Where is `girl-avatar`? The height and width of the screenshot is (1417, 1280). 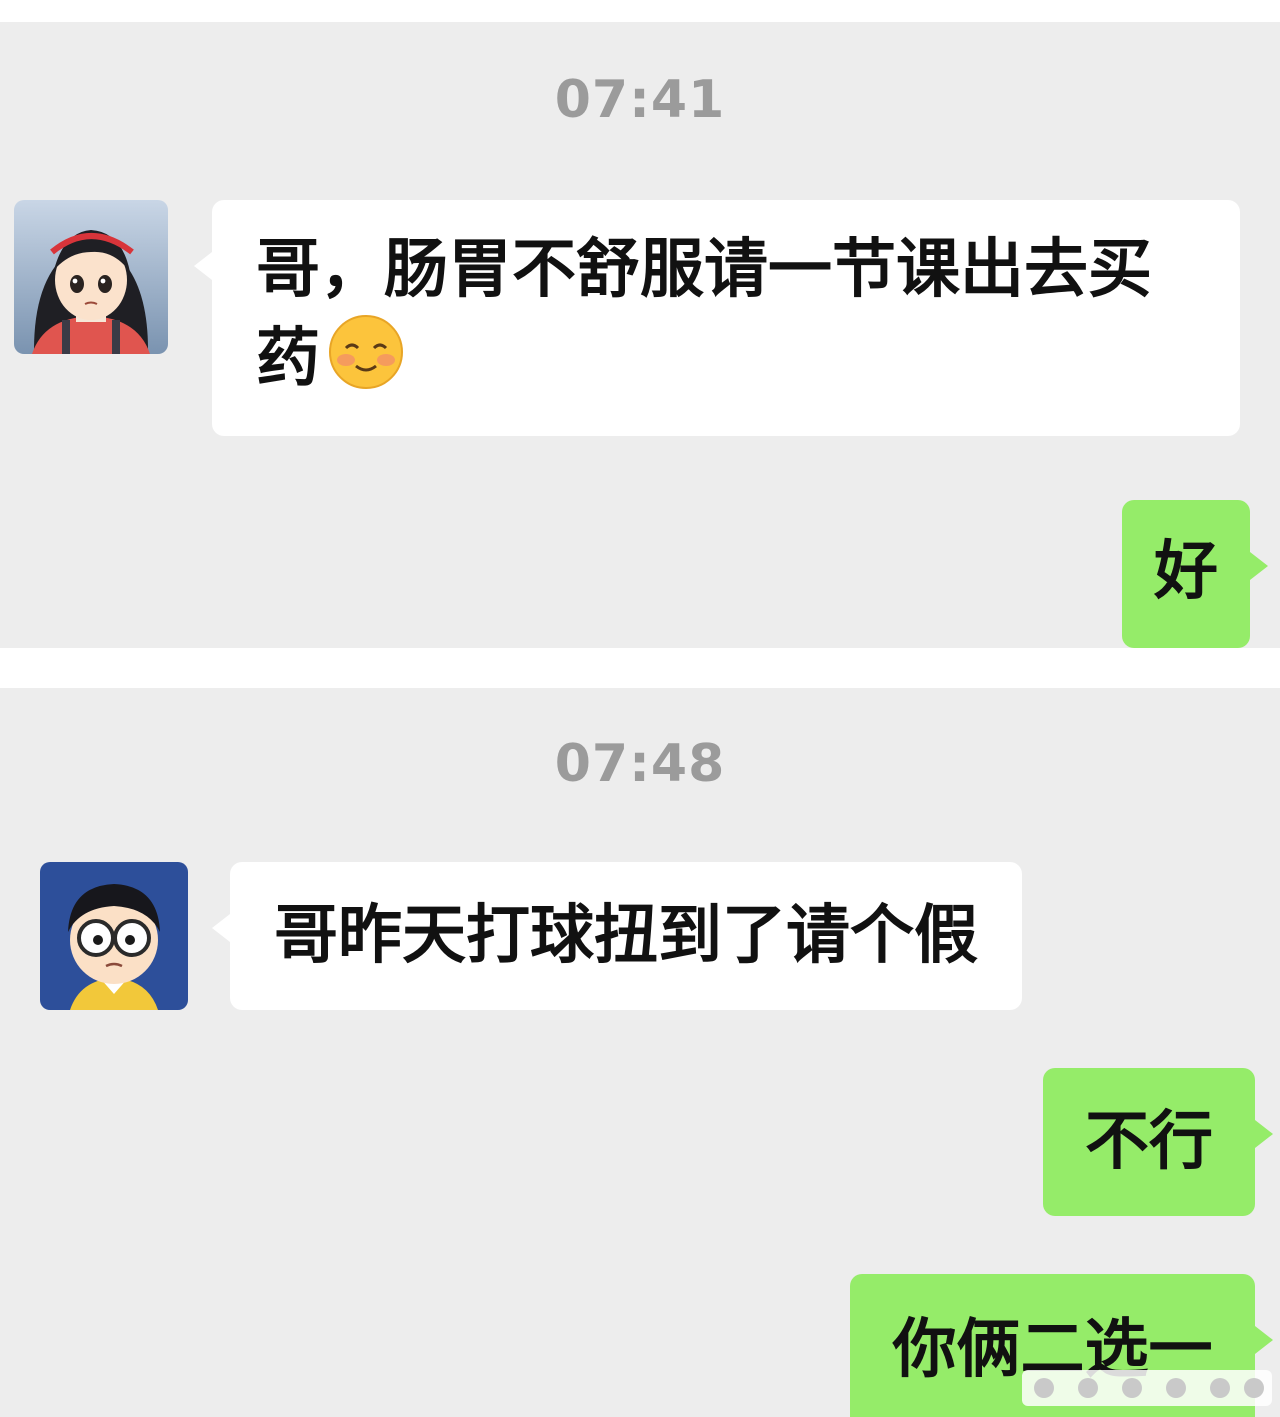 girl-avatar is located at coordinates (91, 277).